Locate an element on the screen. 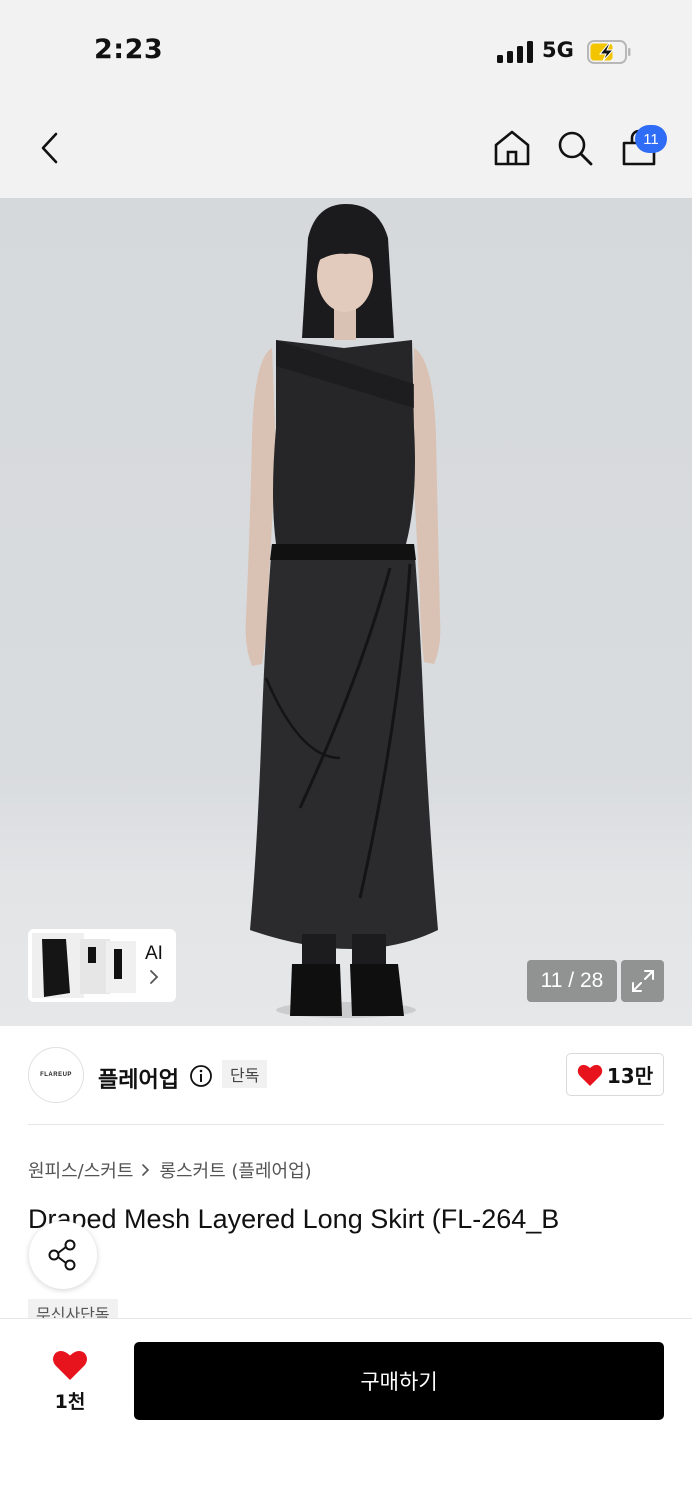  ai-style-recommend-chip: AI is located at coordinates (102, 965).